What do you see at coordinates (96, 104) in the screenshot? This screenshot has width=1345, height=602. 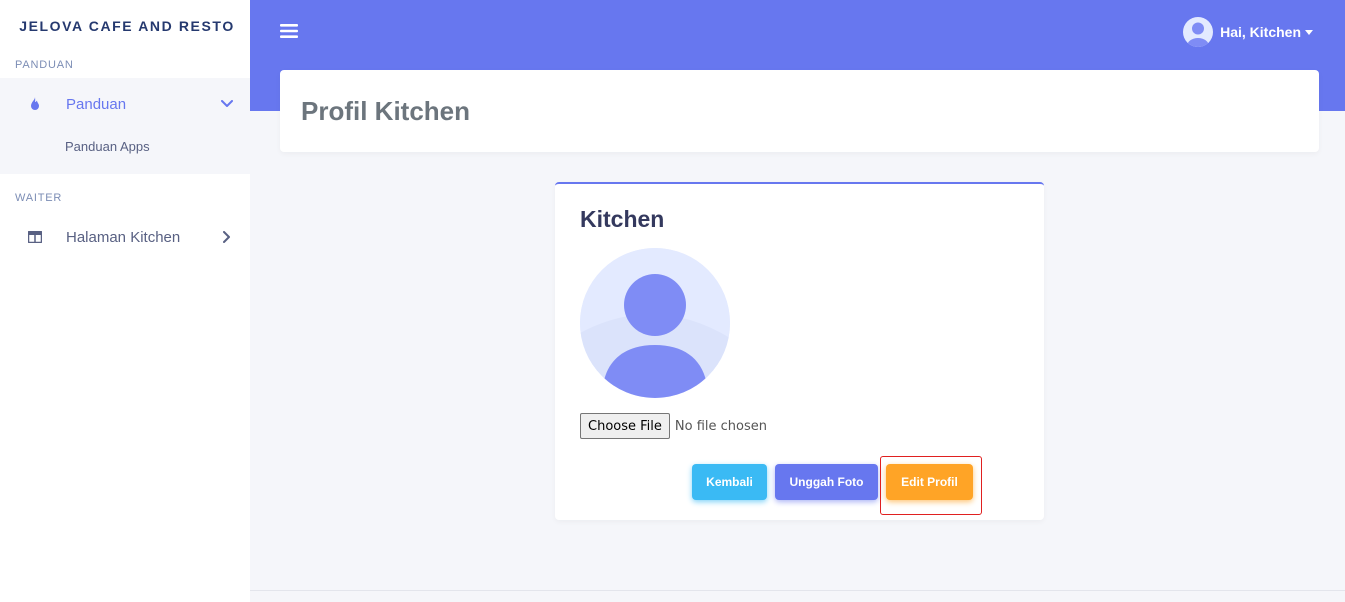 I see `sidebar-item-label: Panduan` at bounding box center [96, 104].